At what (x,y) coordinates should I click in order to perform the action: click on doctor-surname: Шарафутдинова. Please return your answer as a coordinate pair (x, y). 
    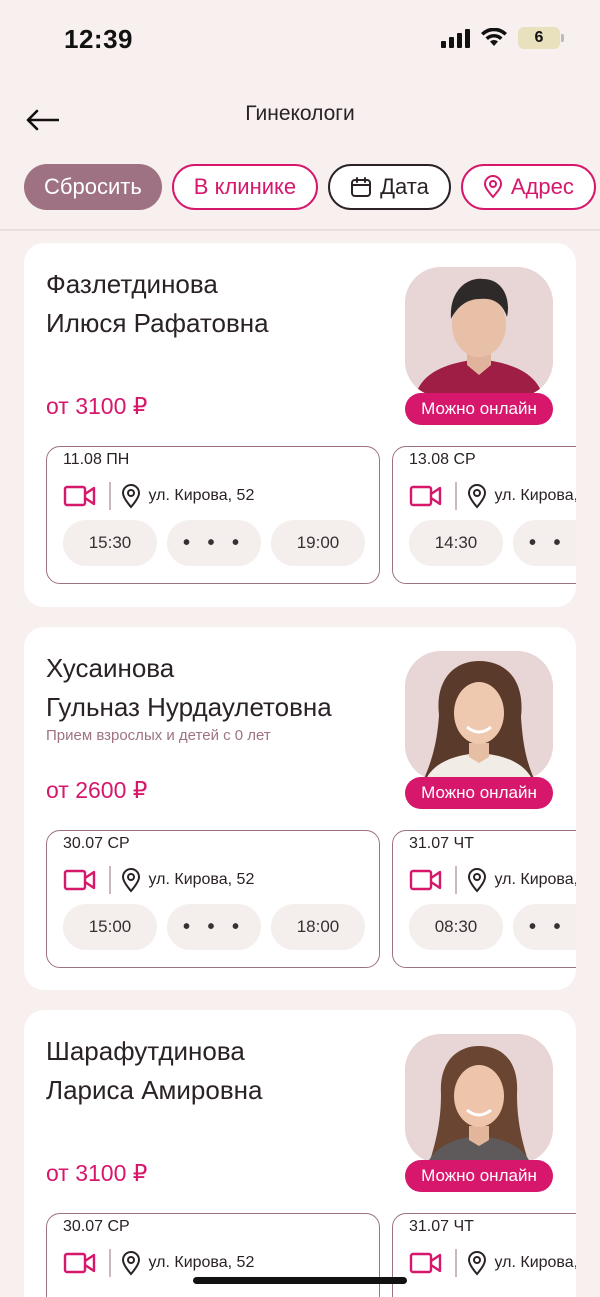
    Looking at the image, I should click on (145, 1051).